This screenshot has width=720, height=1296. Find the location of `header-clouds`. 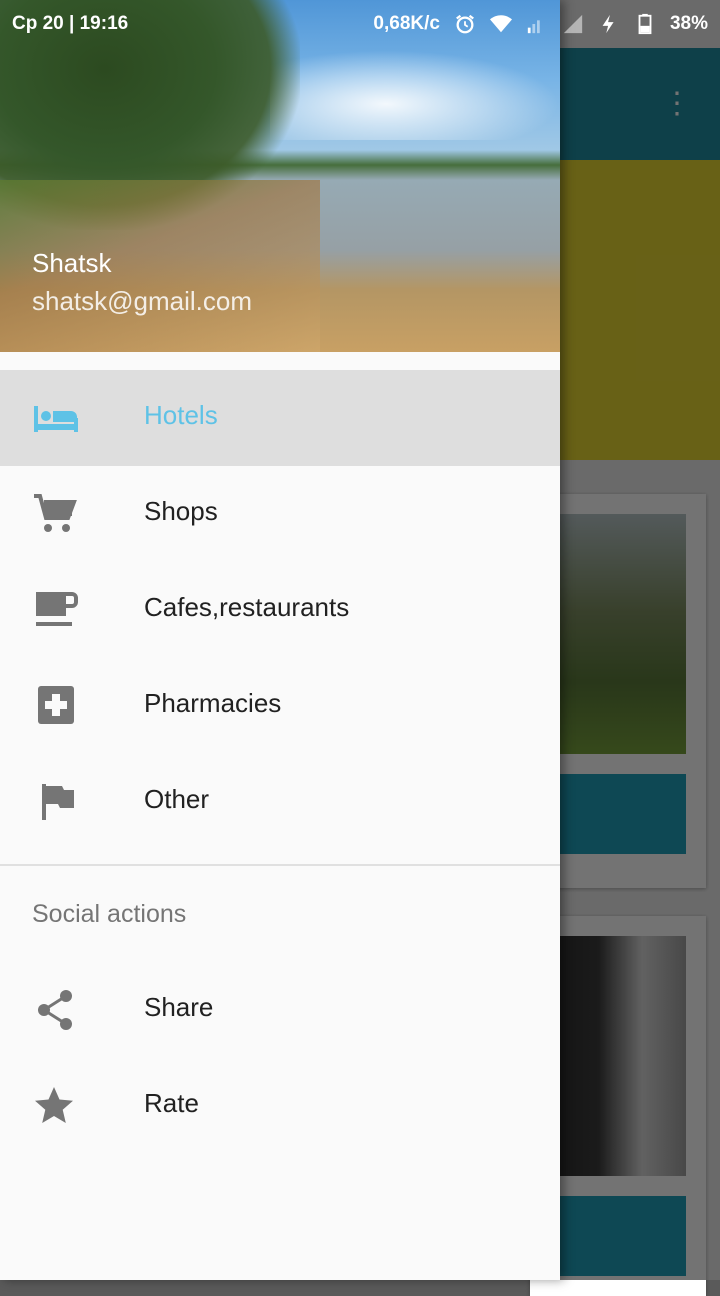

header-clouds is located at coordinates (415, 95).